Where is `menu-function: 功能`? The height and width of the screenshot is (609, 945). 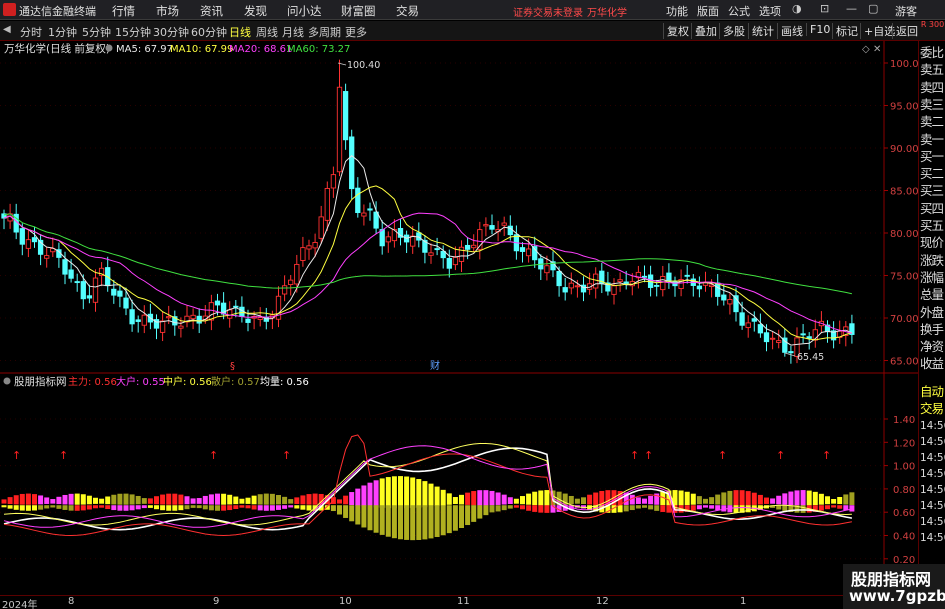
menu-function: 功能 is located at coordinates (677, 11).